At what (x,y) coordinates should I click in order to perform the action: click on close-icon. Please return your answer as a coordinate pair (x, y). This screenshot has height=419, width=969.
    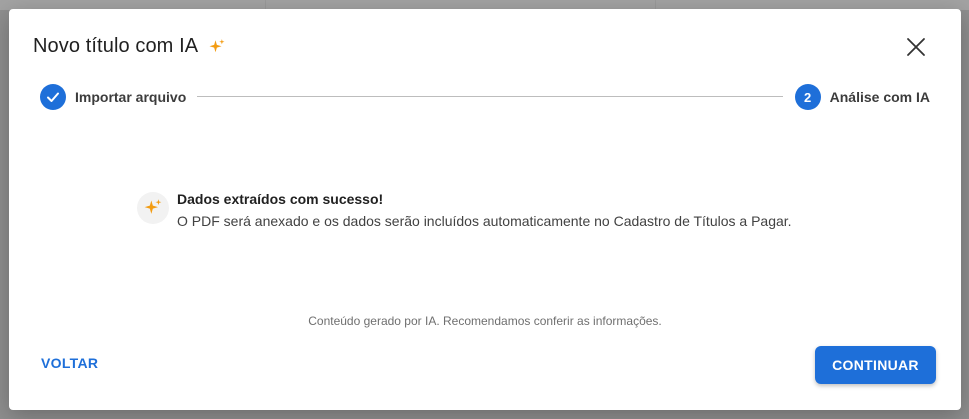
    Looking at the image, I should click on (916, 47).